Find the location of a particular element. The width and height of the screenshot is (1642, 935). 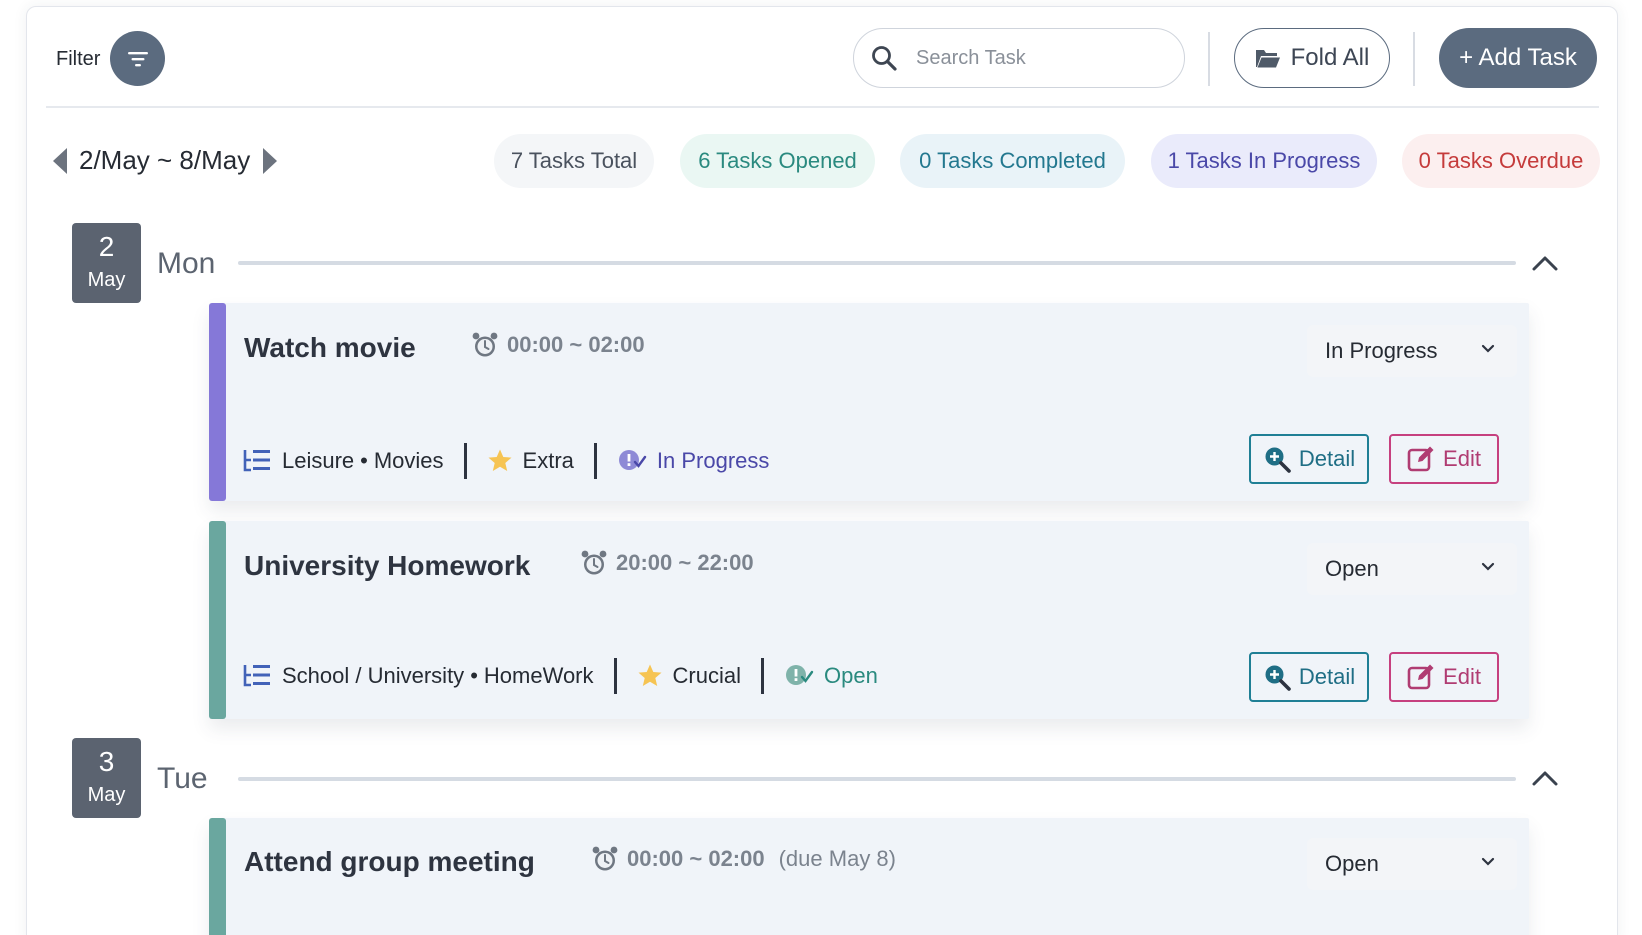

task-subcategory: Movies is located at coordinates (409, 461).